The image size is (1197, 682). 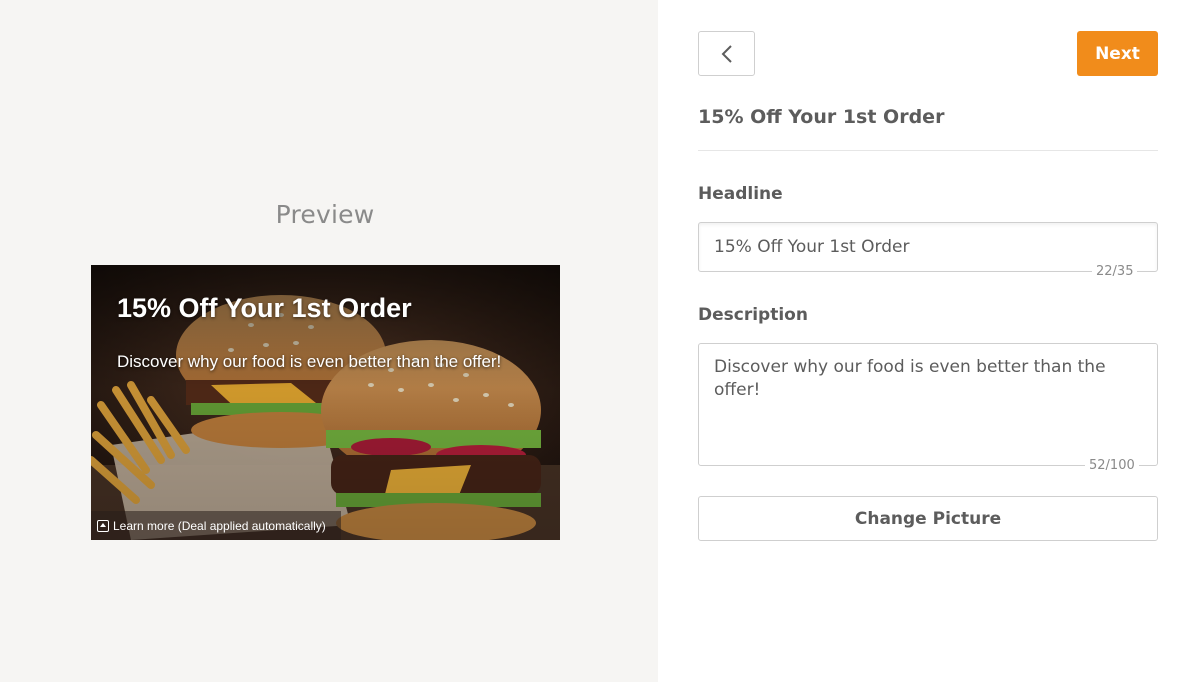 I want to click on arrow-up-box-icon, so click(x=103, y=525).